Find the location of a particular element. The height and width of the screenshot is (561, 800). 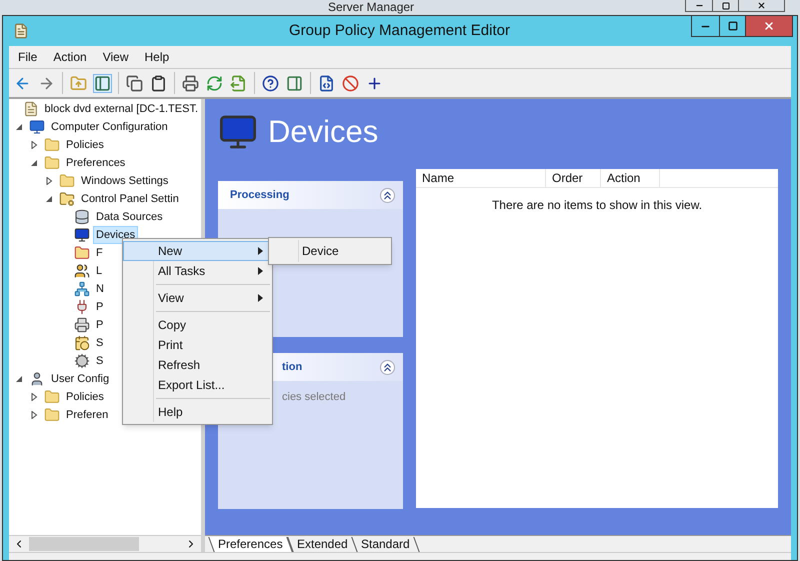

tab: Extended is located at coordinates (322, 544).